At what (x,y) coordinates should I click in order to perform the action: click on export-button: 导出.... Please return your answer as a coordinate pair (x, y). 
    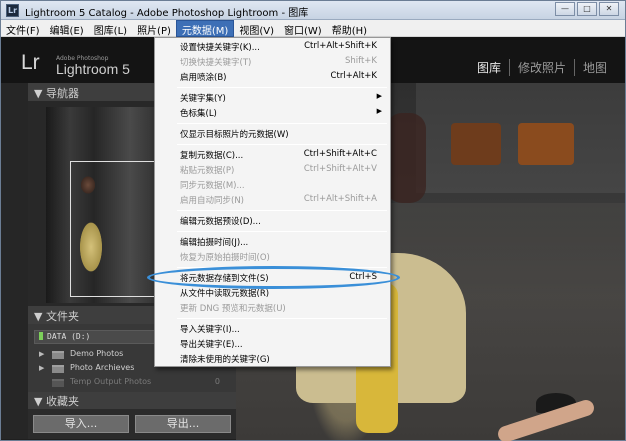
    Looking at the image, I should click on (183, 424).